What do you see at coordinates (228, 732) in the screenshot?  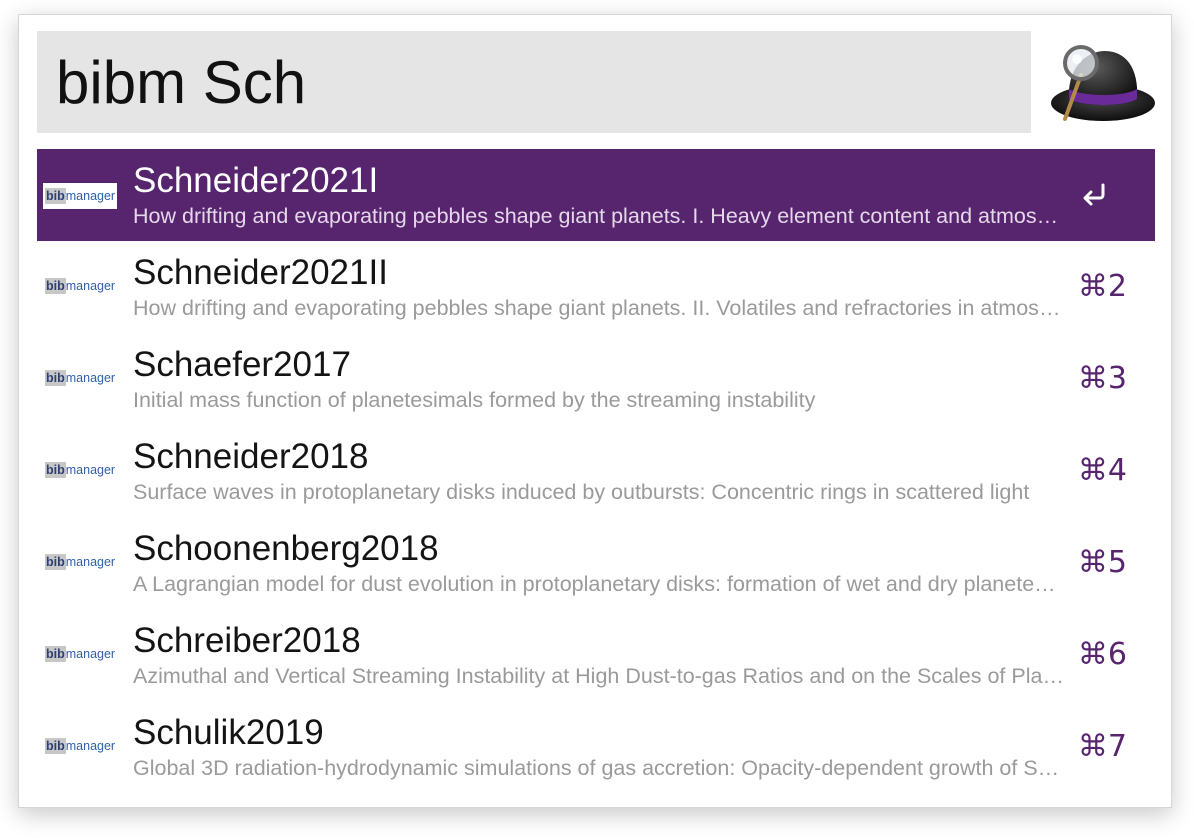 I see `result-title: Schulik2019` at bounding box center [228, 732].